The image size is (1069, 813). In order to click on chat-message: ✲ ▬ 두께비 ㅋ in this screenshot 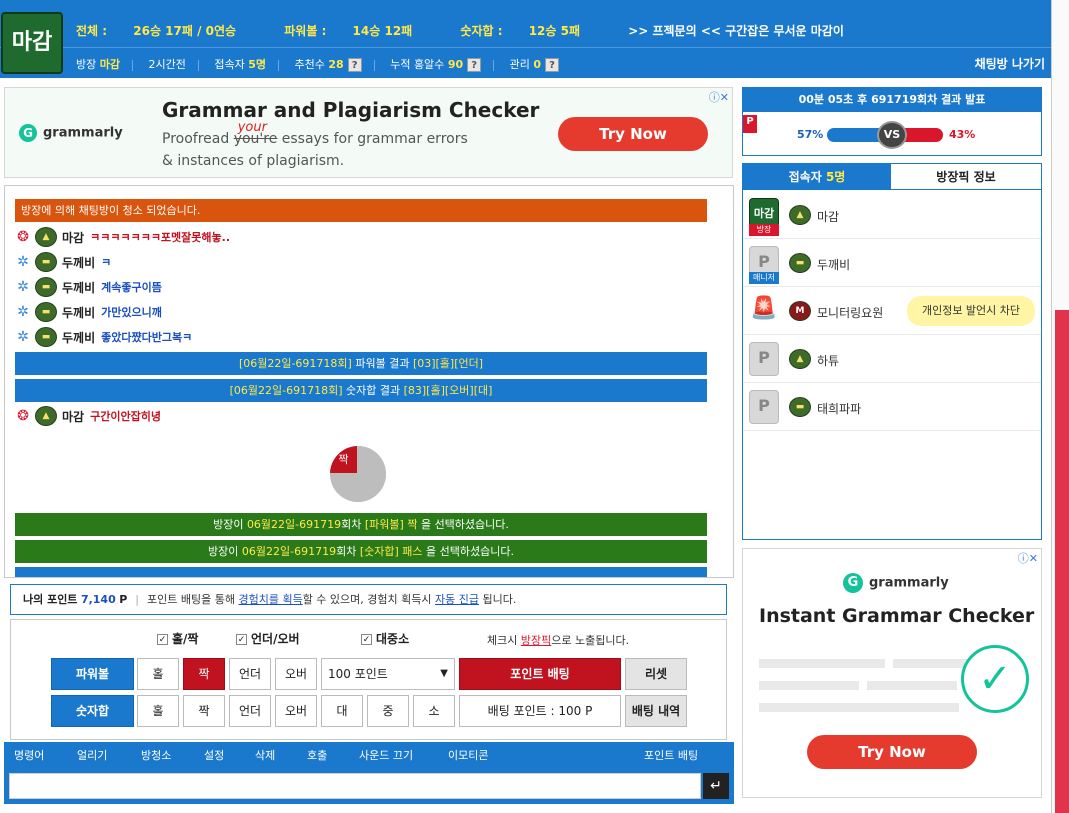, I will do `click(63, 262)`.